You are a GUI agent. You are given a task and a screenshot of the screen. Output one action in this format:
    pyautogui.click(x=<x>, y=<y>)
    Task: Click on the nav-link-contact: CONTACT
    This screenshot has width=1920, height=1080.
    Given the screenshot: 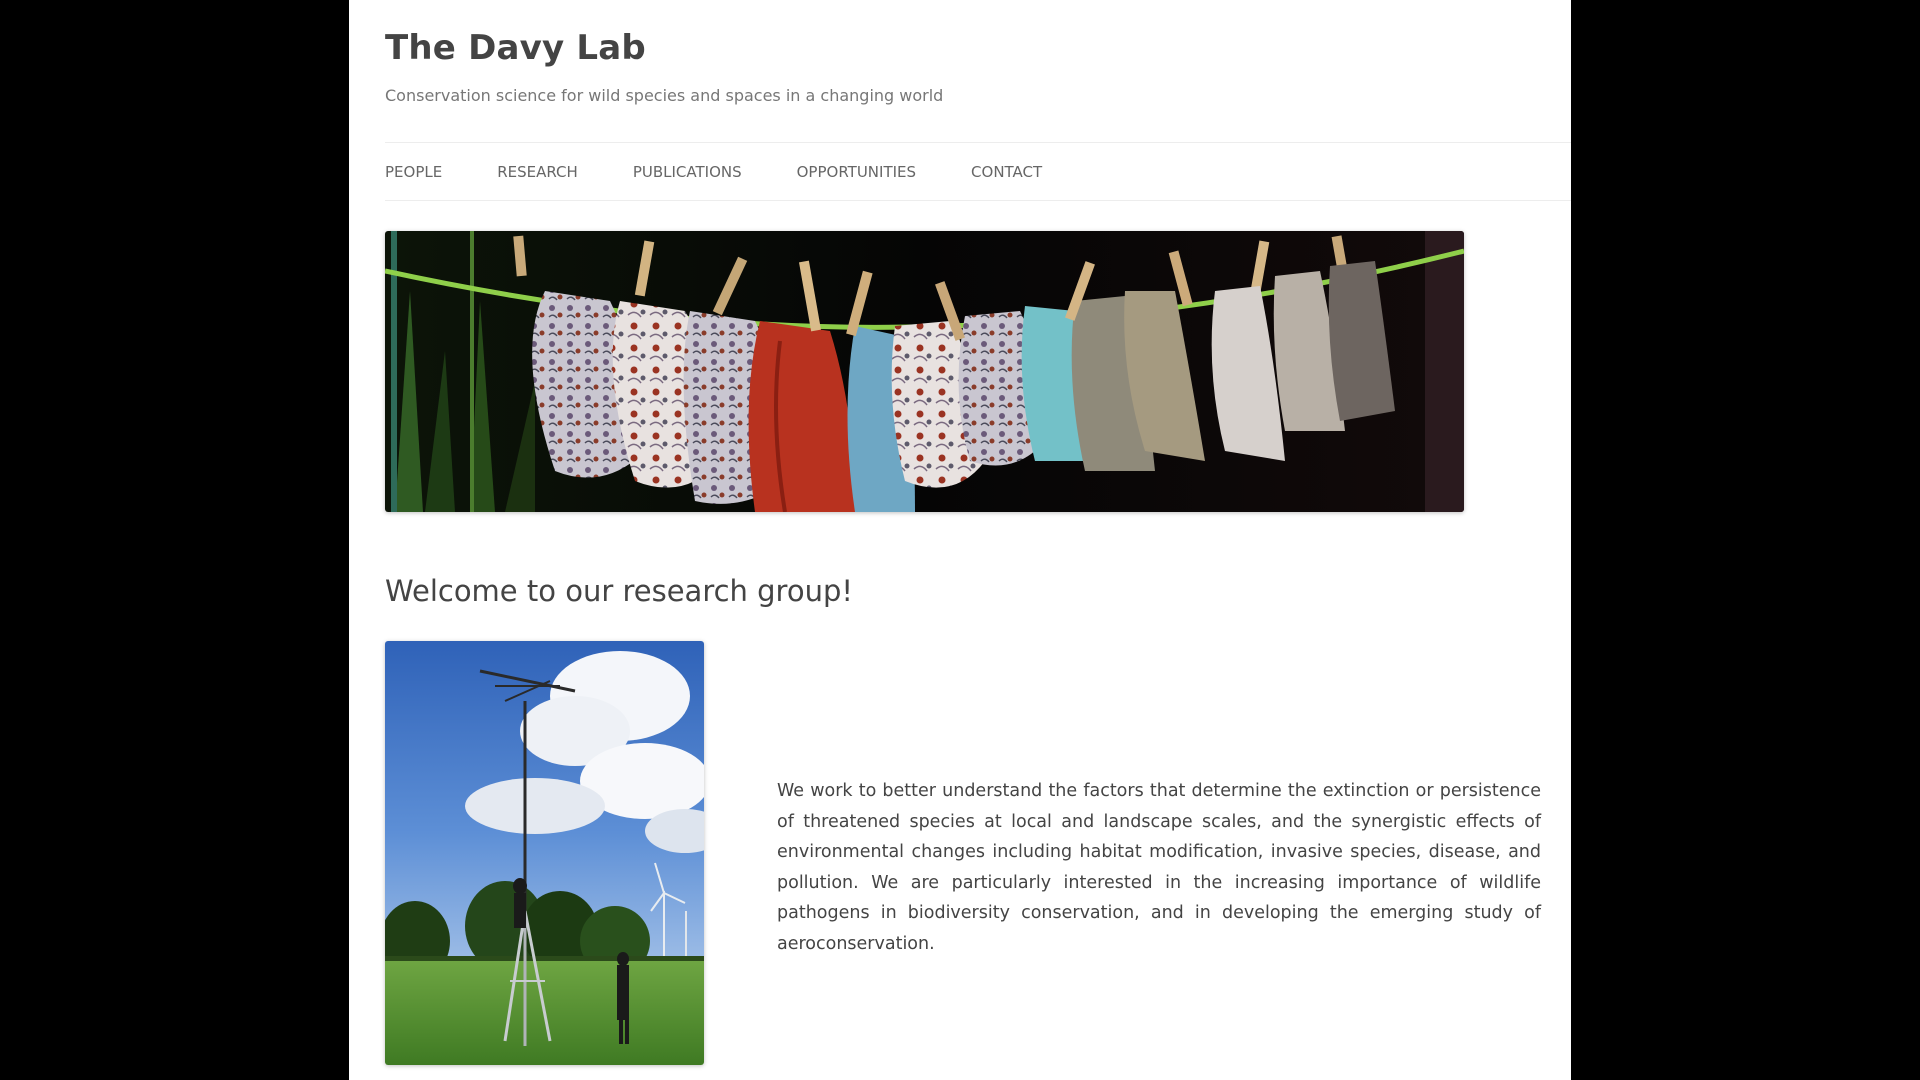 What is the action you would take?
    pyautogui.click(x=1006, y=172)
    